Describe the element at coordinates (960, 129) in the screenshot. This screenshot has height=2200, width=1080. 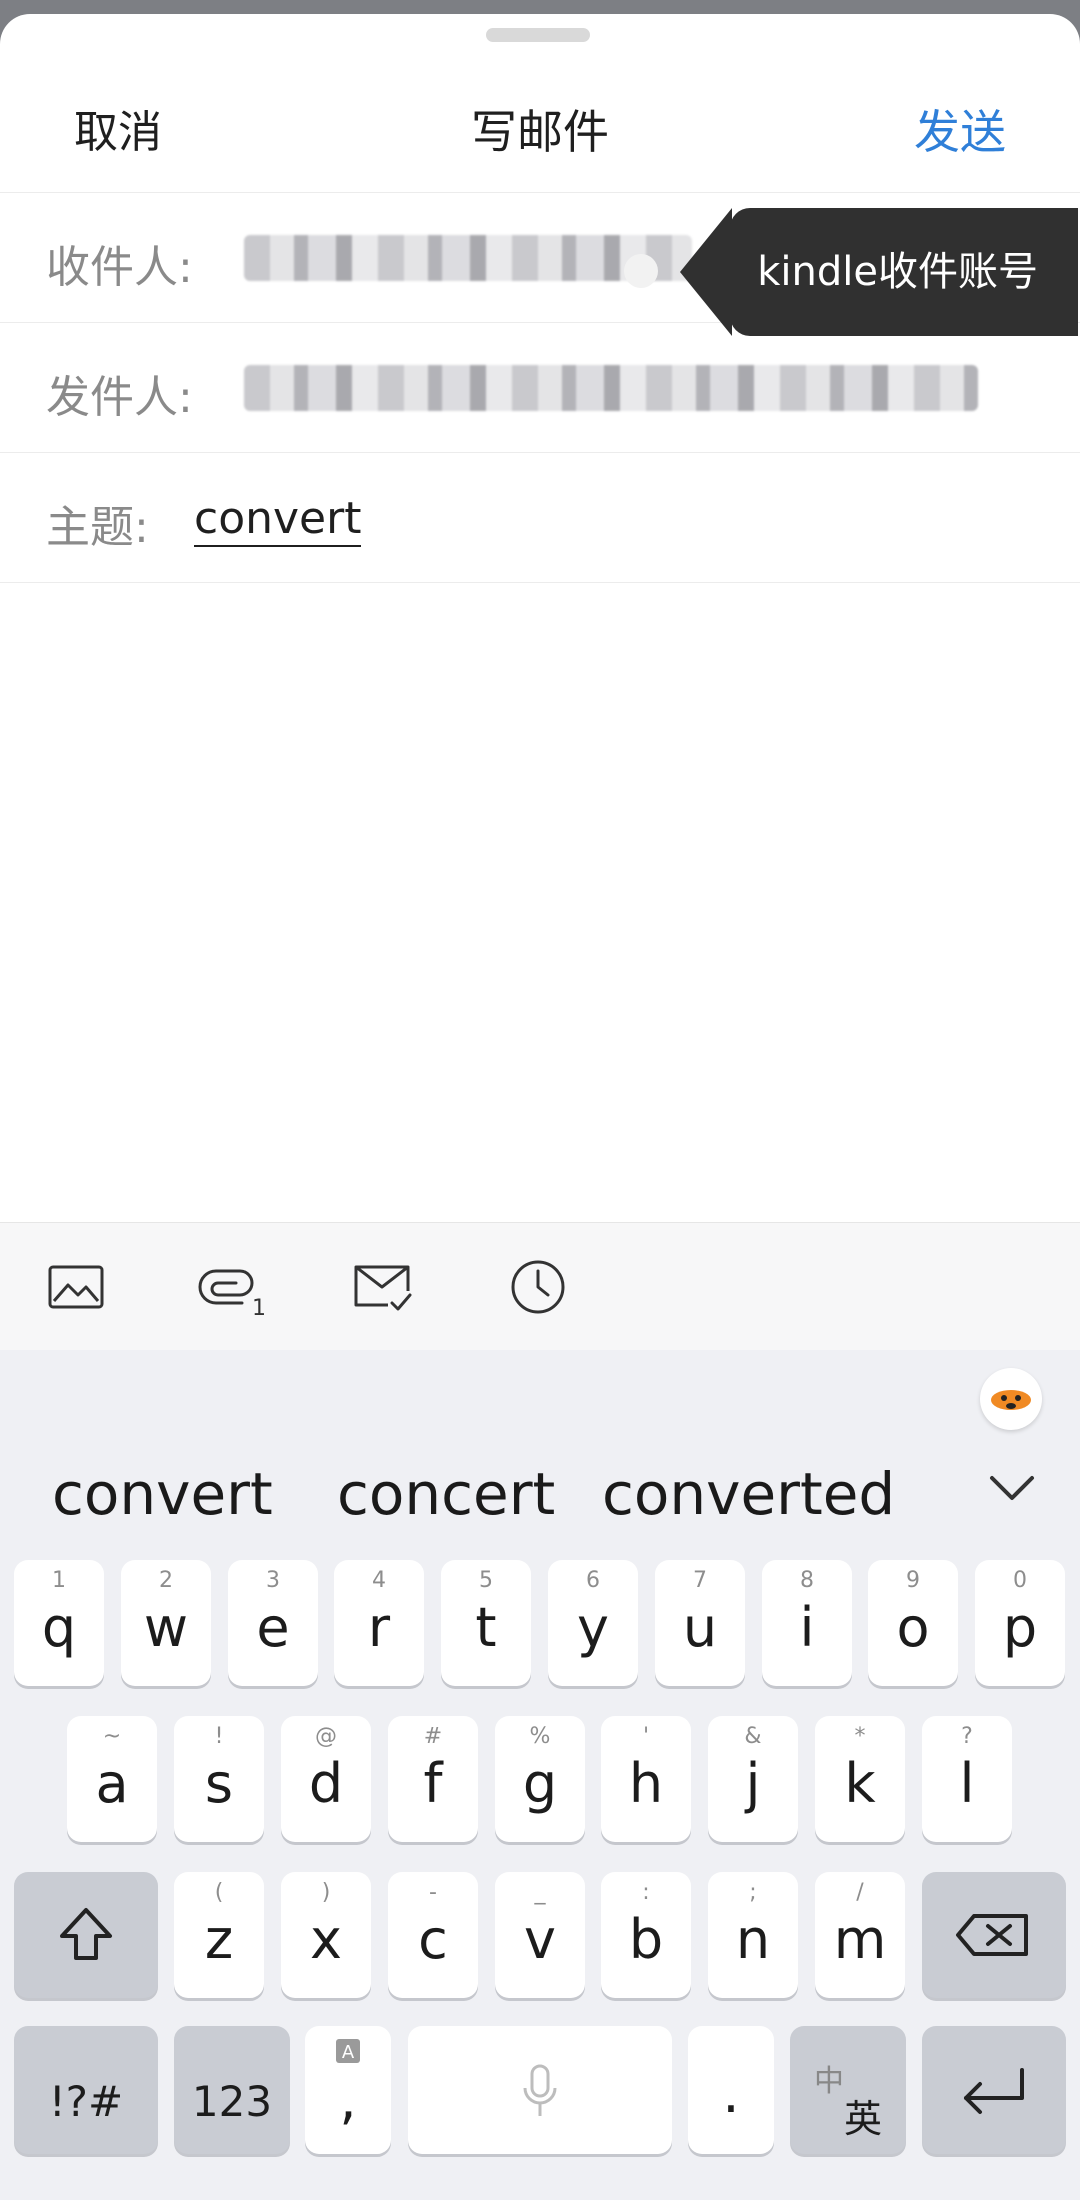
I see `send-button: 发送` at that location.